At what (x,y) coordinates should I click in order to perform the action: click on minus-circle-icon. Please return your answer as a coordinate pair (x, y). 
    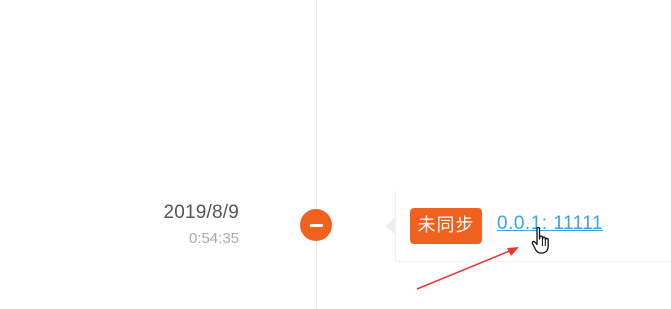
    Looking at the image, I should click on (316, 225).